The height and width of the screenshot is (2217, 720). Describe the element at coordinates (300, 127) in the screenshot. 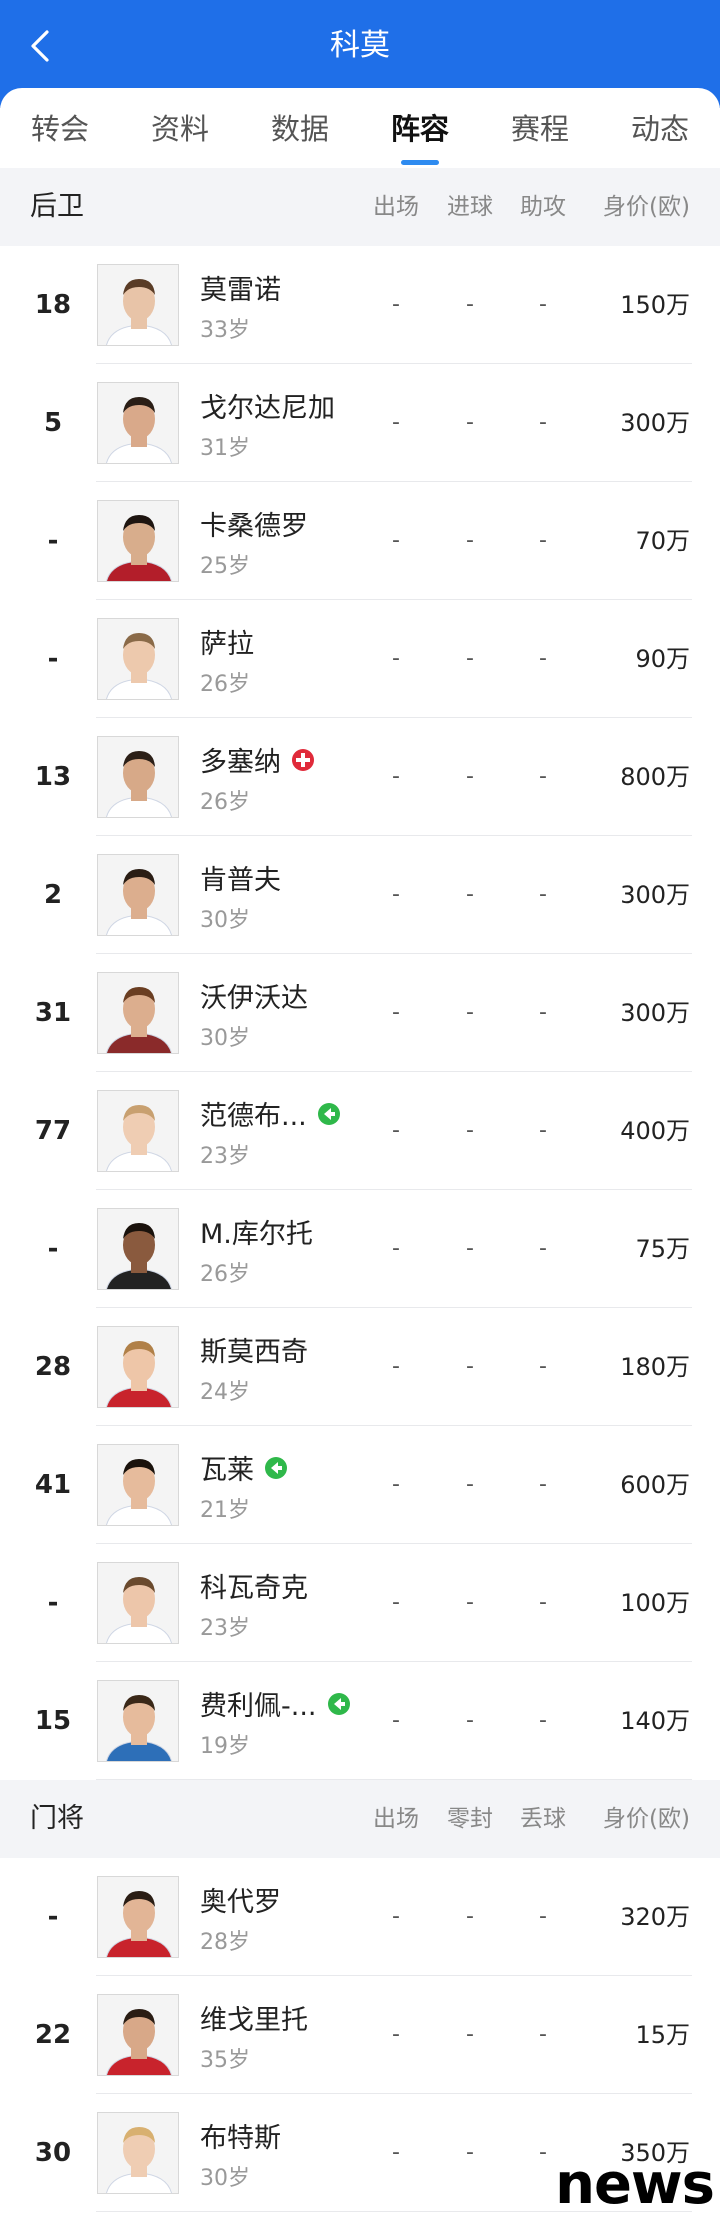

I see `tab-stats: 数据` at that location.